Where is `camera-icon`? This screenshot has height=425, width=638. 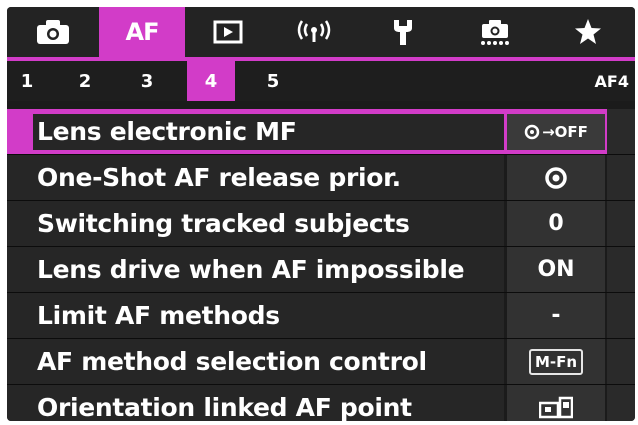 camera-icon is located at coordinates (53, 32).